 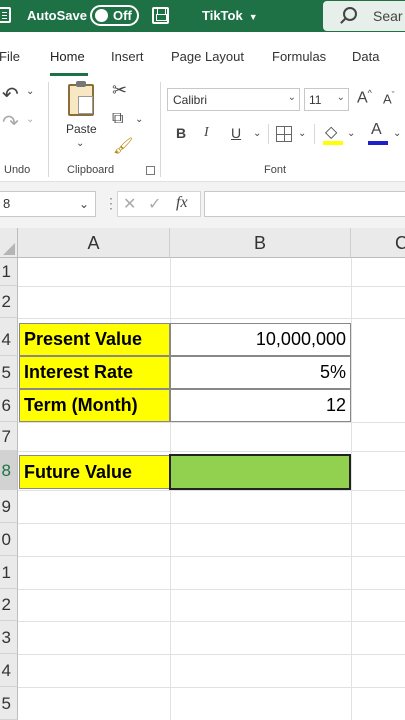 I want to click on formula-tools: ✕ ✓ fx, so click(x=159, y=204).